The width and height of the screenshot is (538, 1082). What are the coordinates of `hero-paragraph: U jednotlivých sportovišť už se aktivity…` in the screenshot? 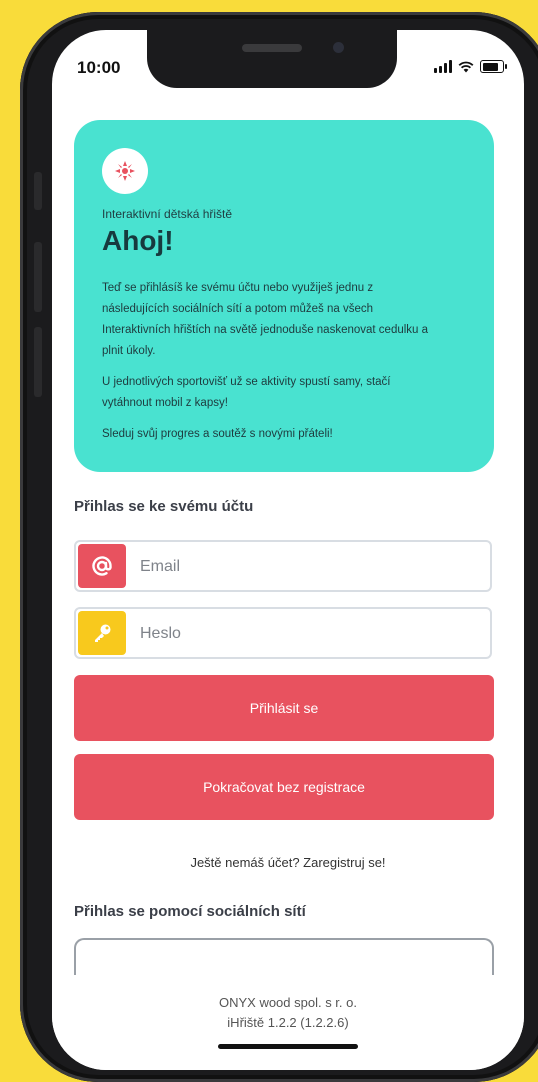 It's located at (246, 392).